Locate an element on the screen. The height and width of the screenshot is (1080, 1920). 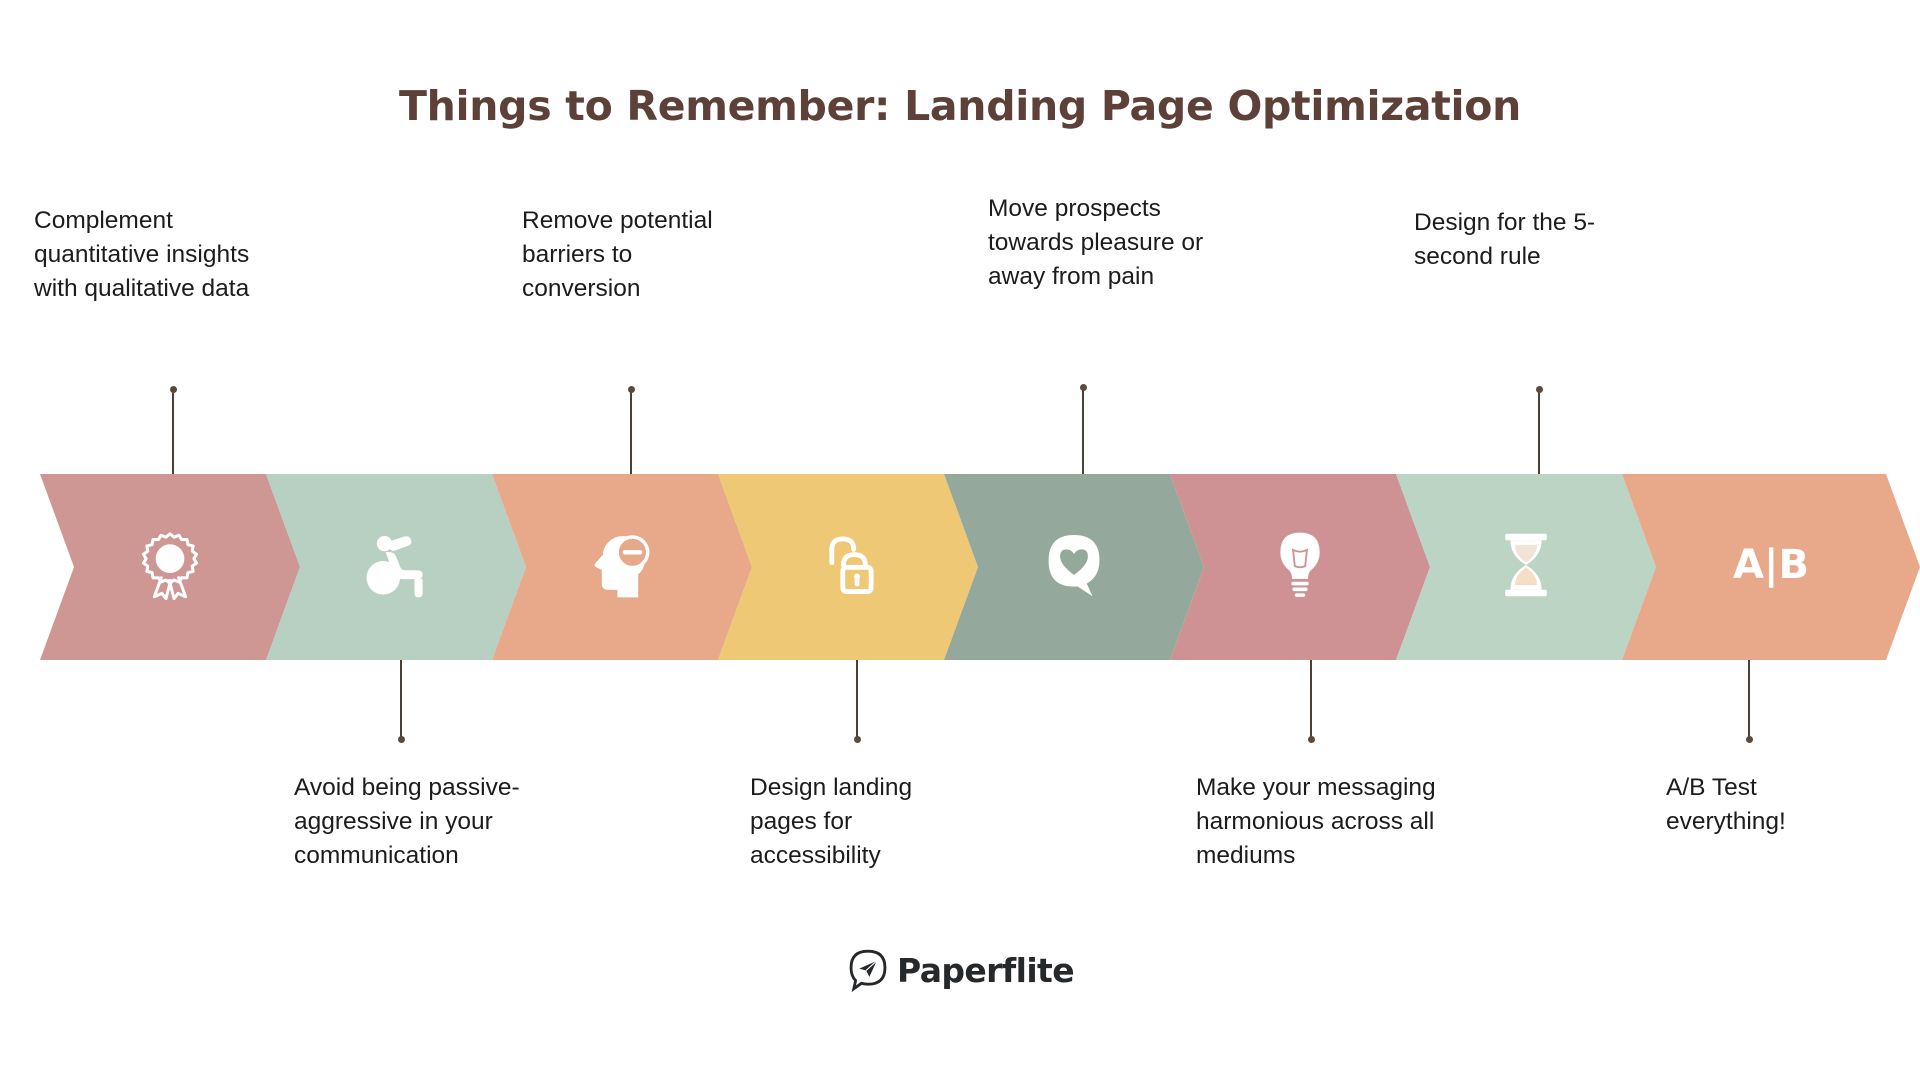
brand-name: Paperflite is located at coordinates (986, 970).